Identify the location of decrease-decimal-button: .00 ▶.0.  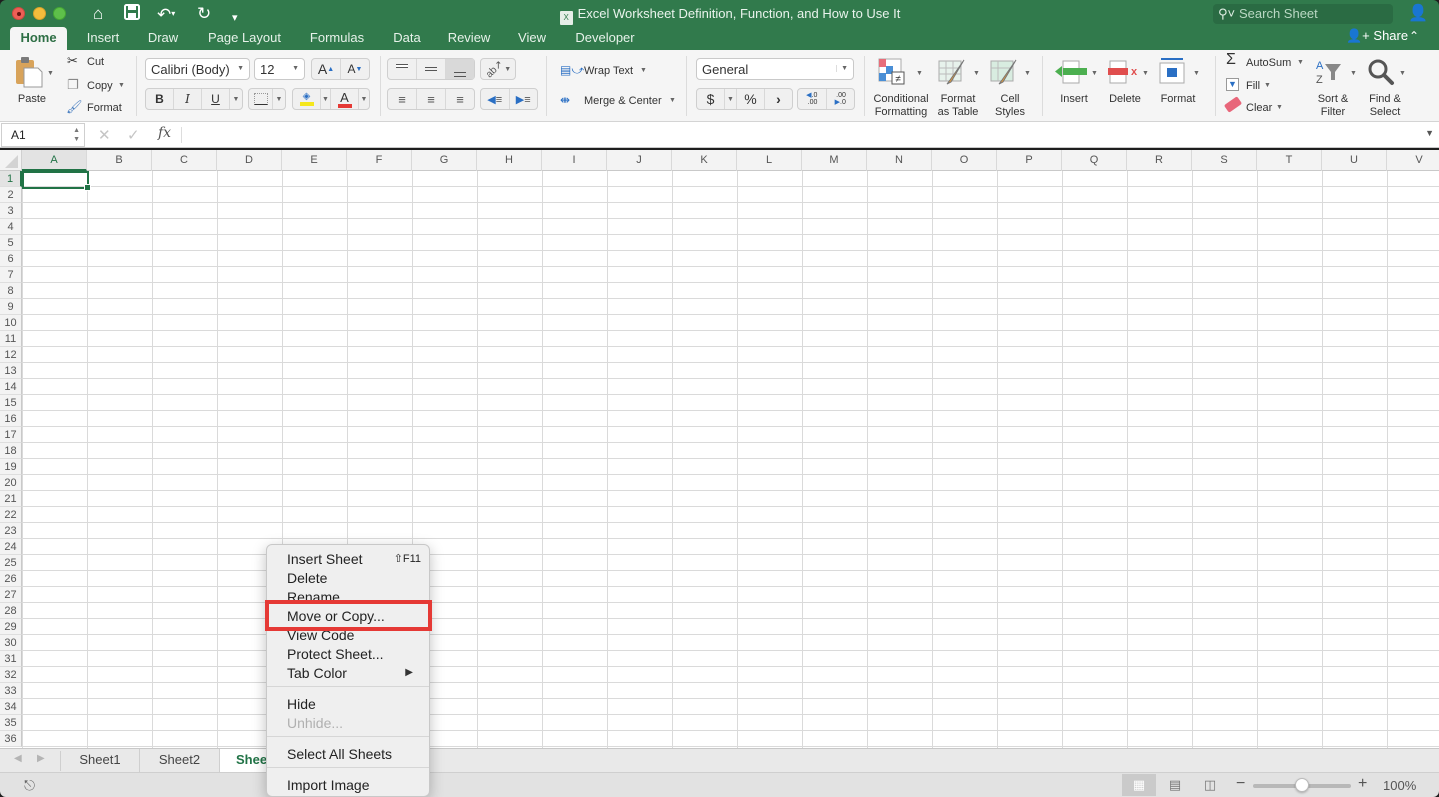
(841, 99).